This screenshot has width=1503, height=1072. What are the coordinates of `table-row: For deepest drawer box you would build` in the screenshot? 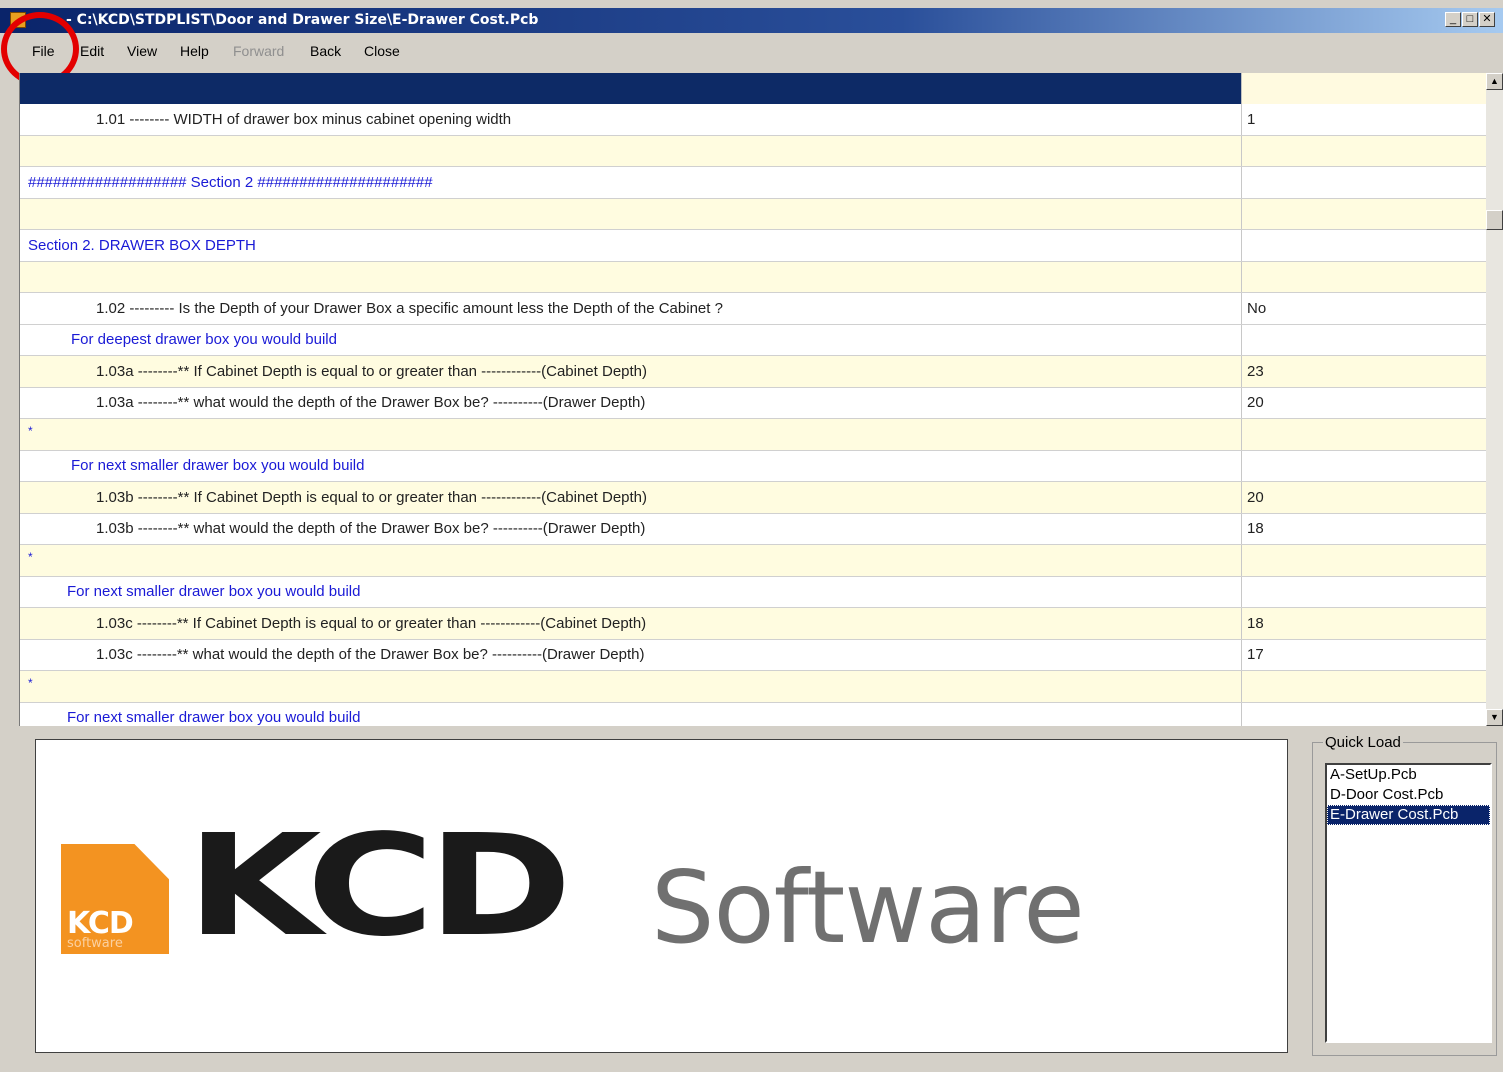 It's located at (753, 340).